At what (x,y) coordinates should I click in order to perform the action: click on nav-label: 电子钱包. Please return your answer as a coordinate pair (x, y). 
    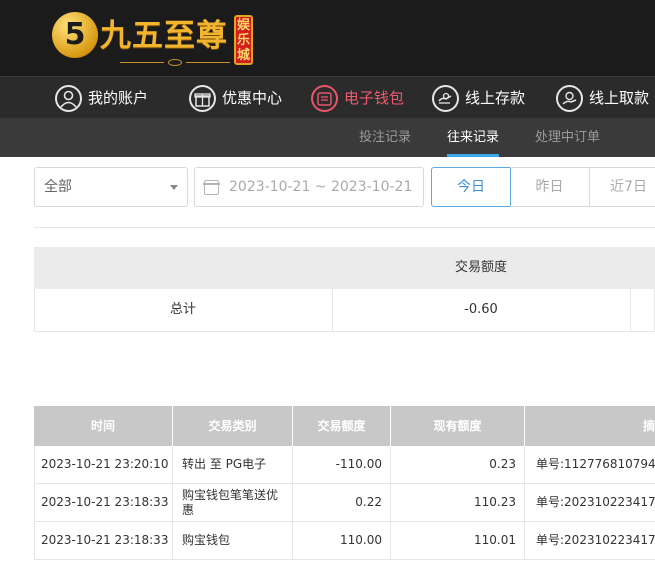
    Looking at the image, I should click on (374, 98).